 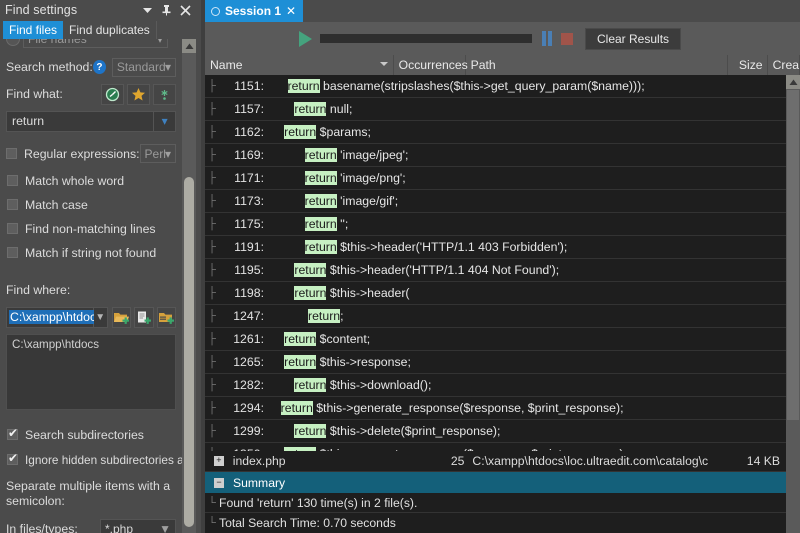 I want to click on result-row: ├ 1169: return 'image/jpeg';, so click(x=495, y=155).